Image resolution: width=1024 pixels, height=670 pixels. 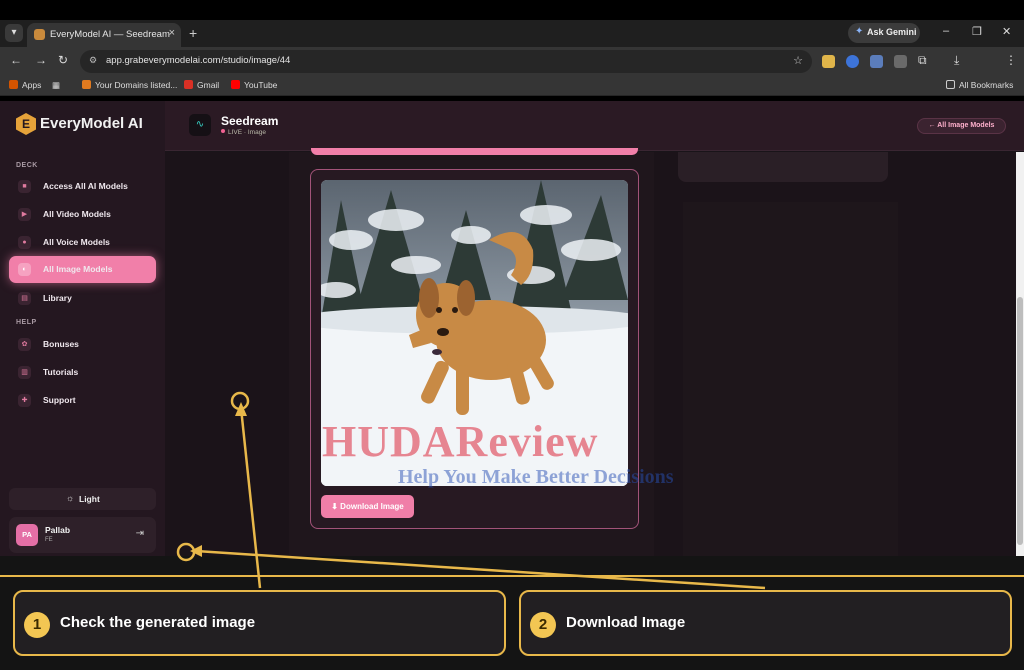 I want to click on user-card: PA Pallab FE ⇥, so click(x=82, y=535).